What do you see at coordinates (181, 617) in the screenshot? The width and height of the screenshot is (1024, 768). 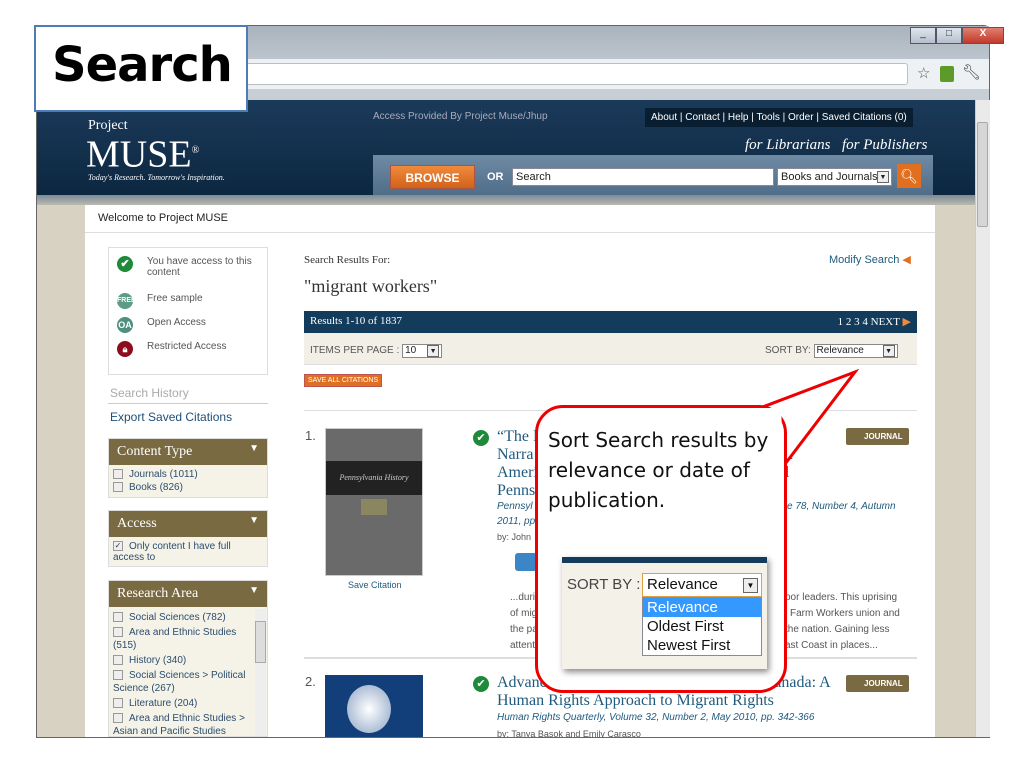 I see `facet-item: Social Sciences (782)` at bounding box center [181, 617].